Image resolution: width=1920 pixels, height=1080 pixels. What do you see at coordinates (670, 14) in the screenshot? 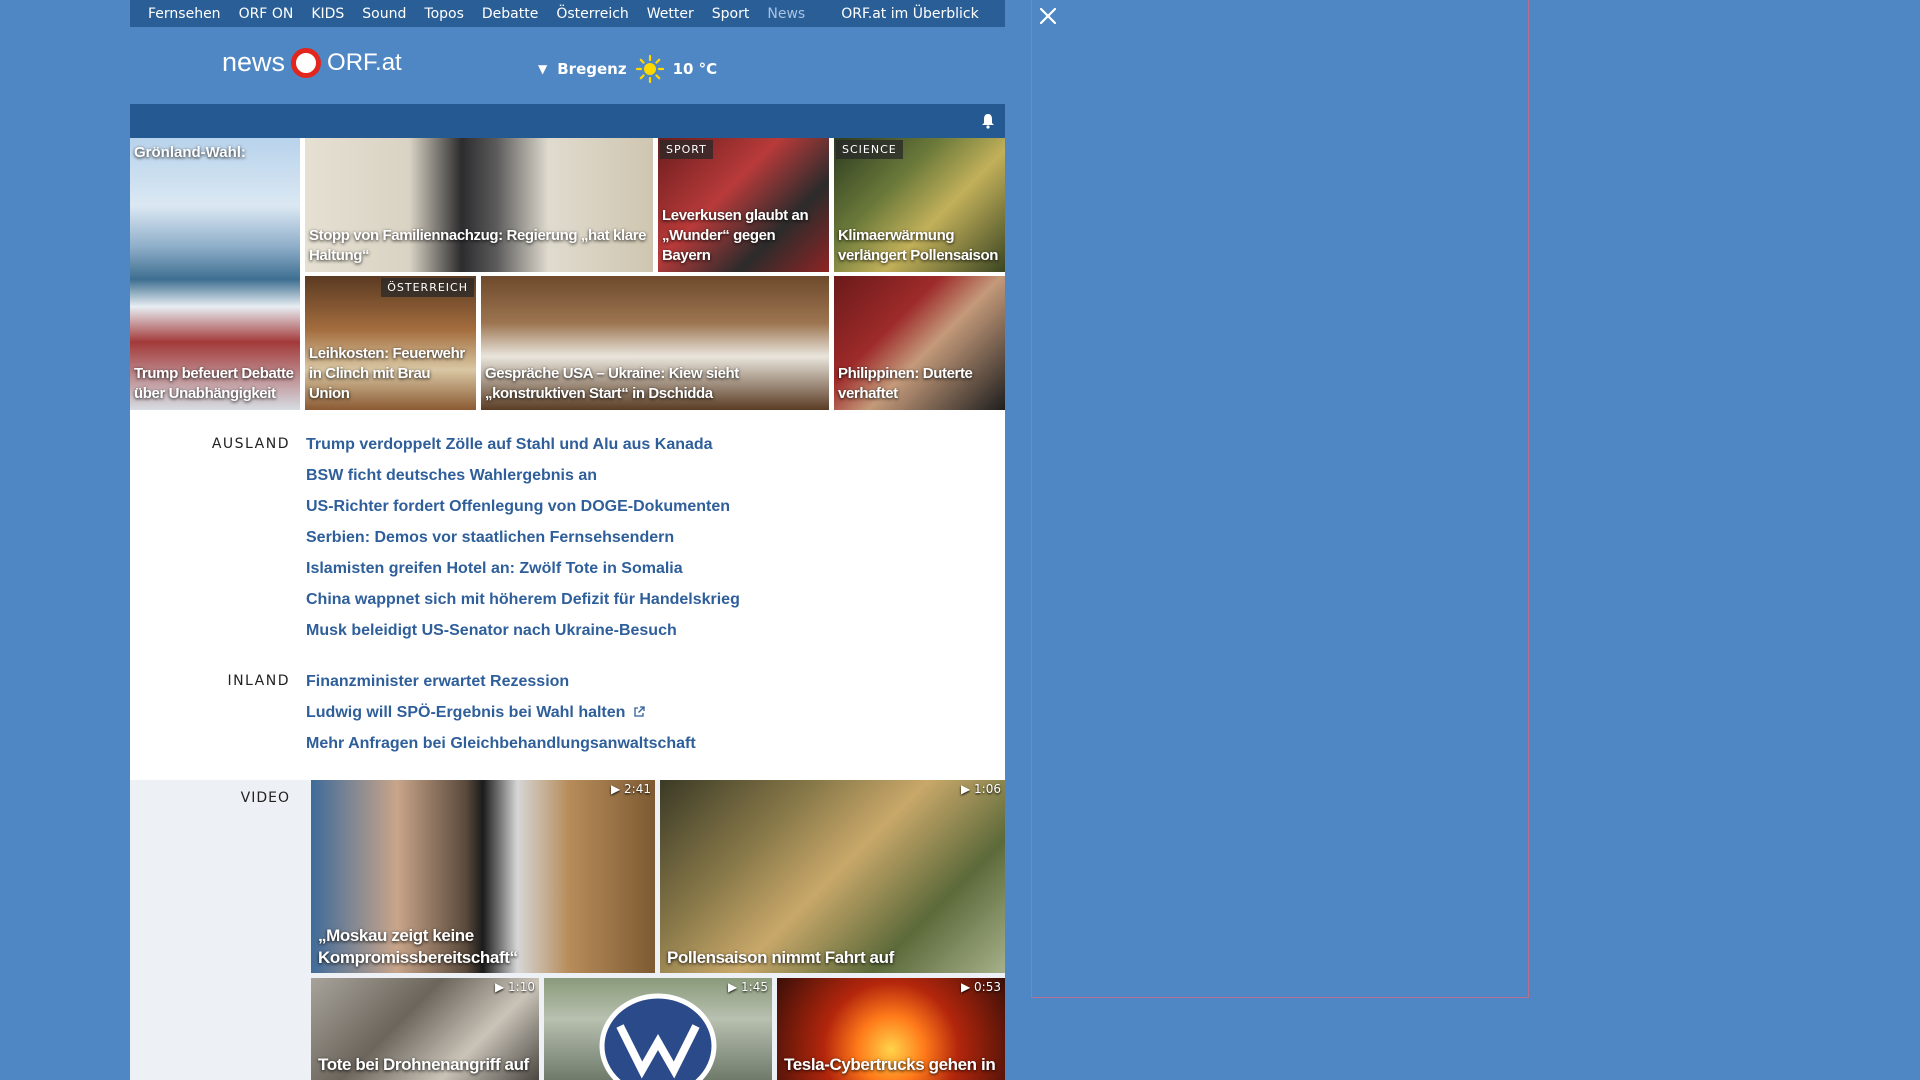
I see `nav-link-wetter: Wetter` at bounding box center [670, 14].